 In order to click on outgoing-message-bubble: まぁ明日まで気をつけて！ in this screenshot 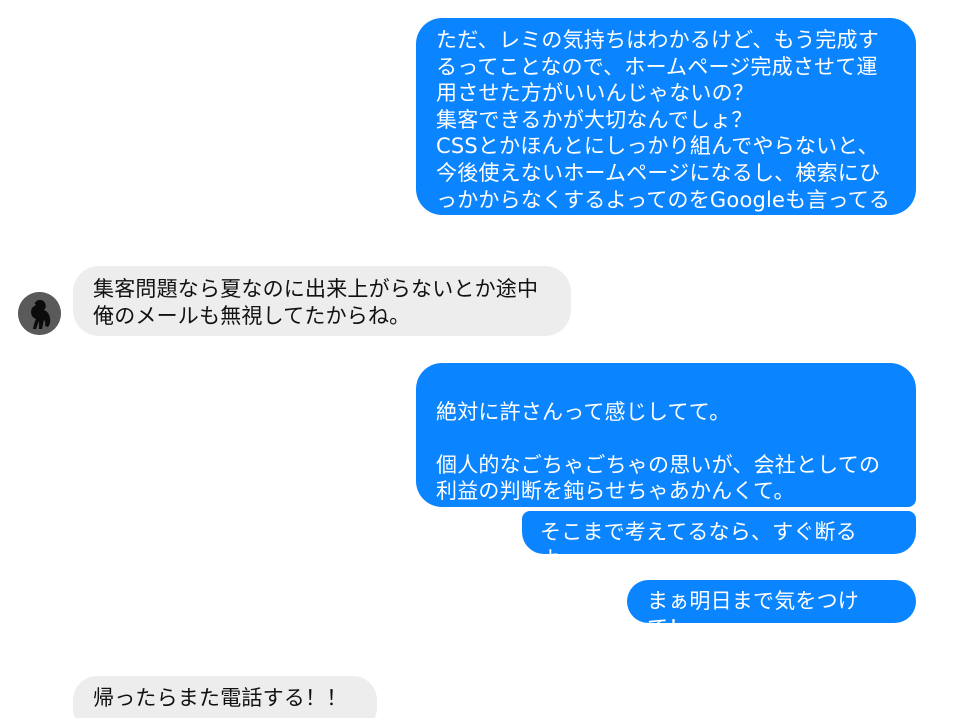, I will do `click(771, 610)`.